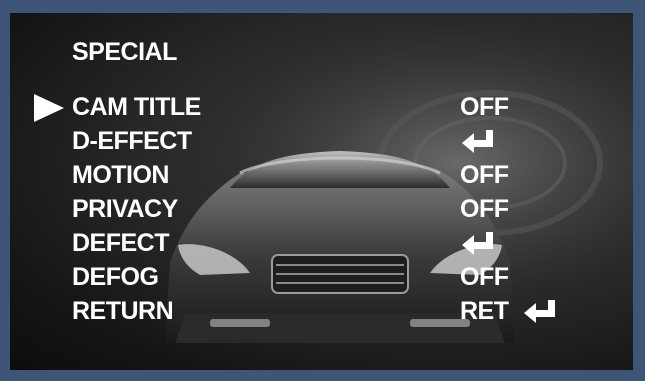 This screenshot has width=645, height=381. I want to click on menu-item-label: DEFECT, so click(121, 243).